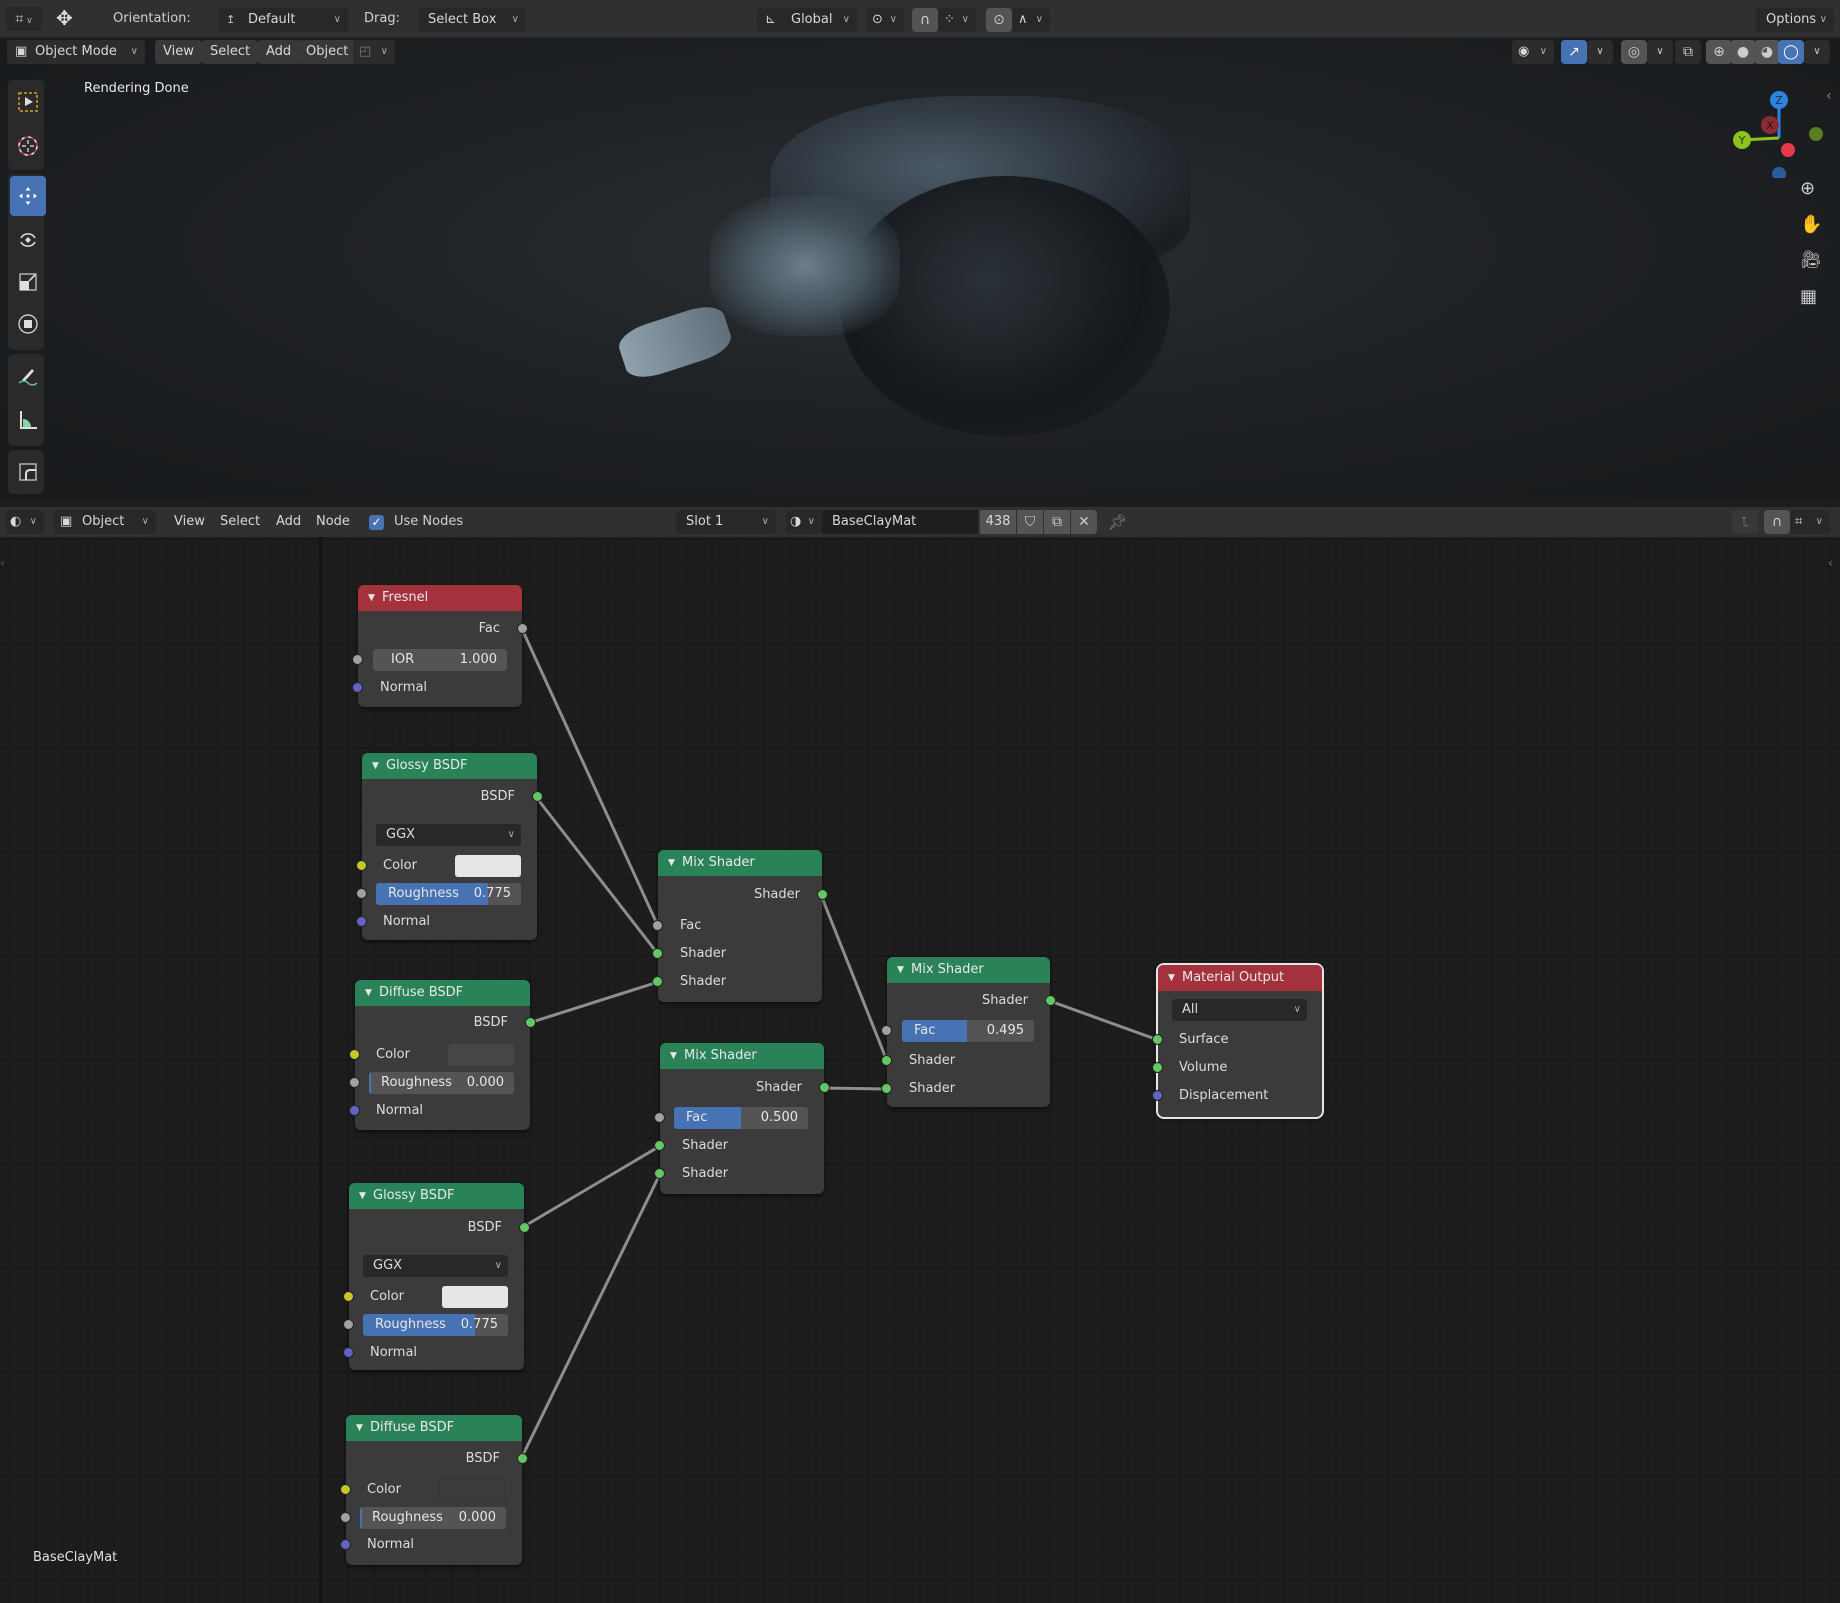  What do you see at coordinates (522, 1458) in the screenshot?
I see `output-socket-bsdf` at bounding box center [522, 1458].